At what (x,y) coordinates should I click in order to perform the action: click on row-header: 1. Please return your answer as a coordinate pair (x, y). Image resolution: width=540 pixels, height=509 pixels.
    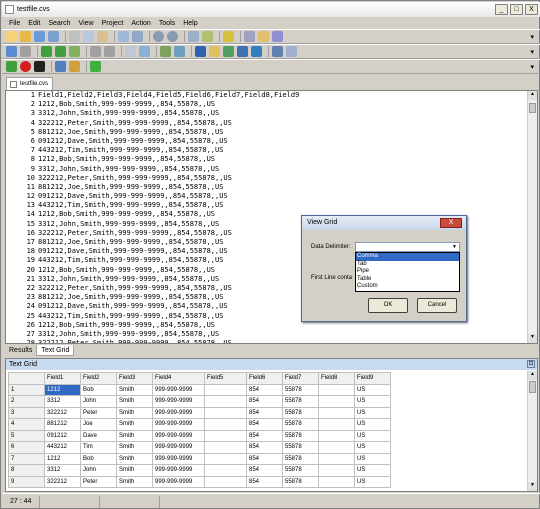
    Looking at the image, I should click on (26, 389).